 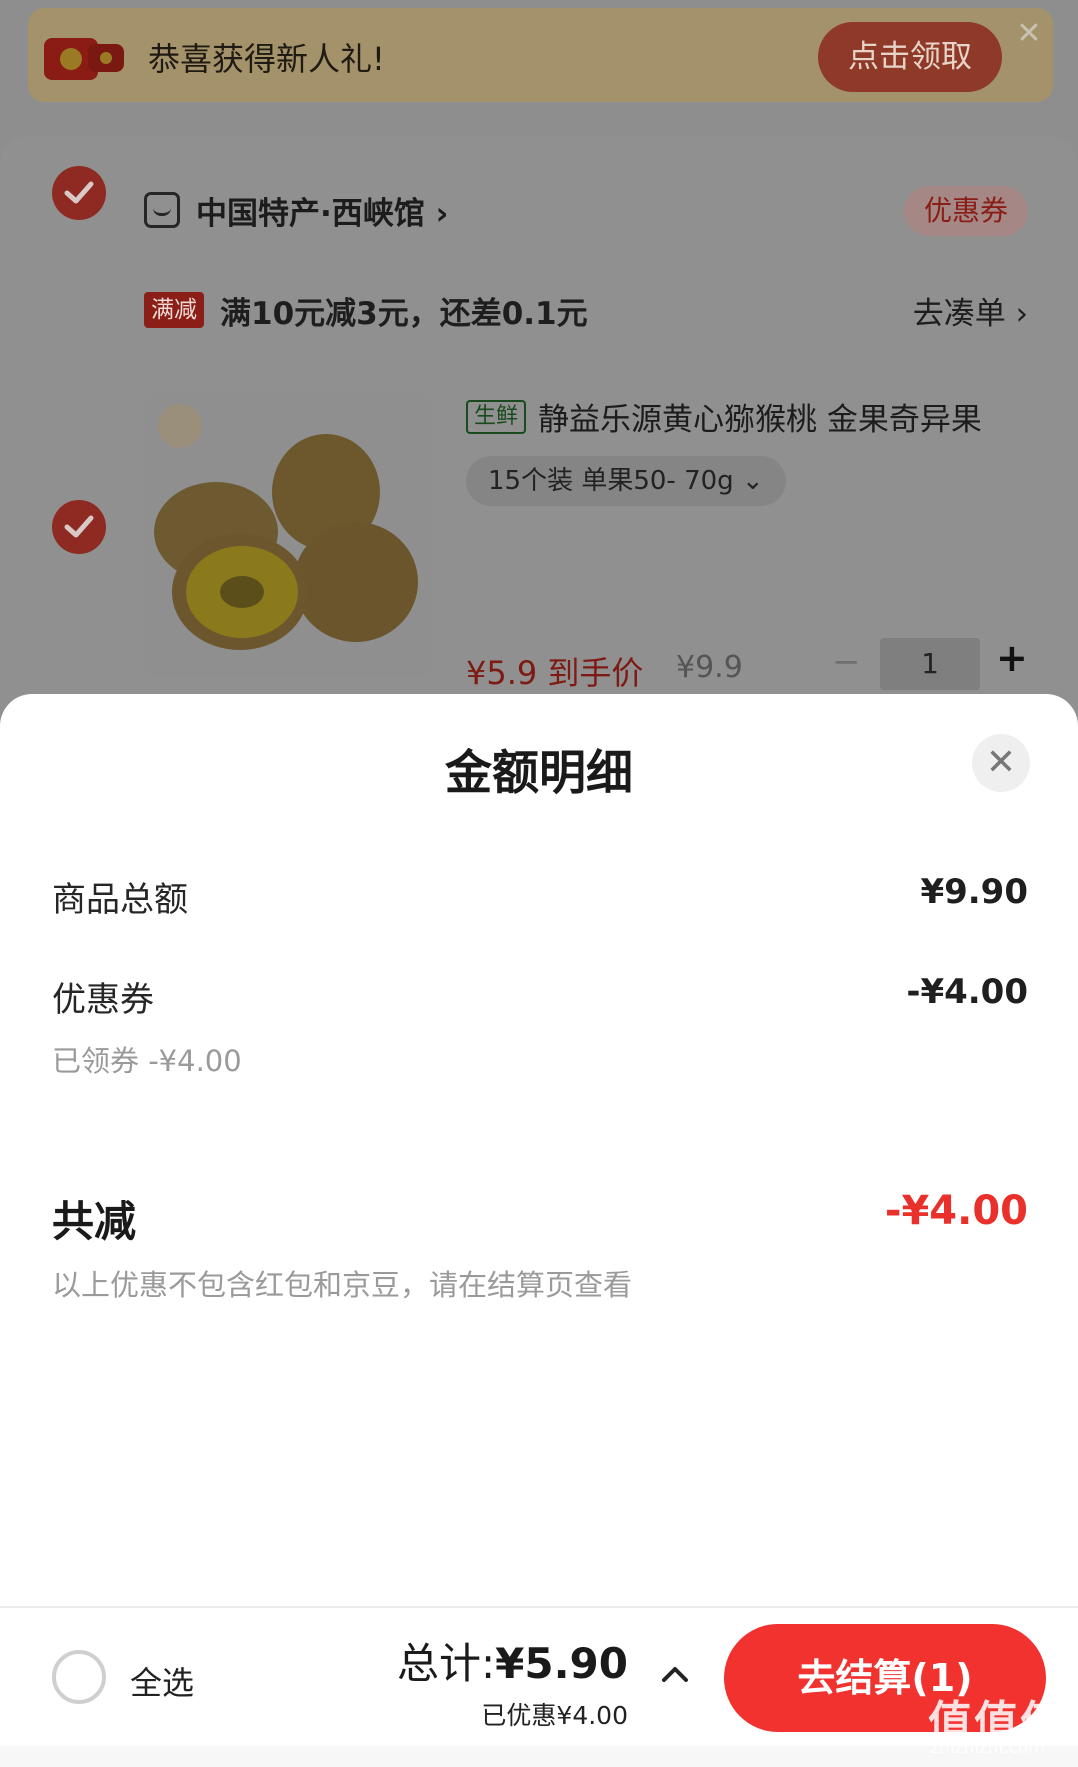 I want to click on newcomer-promo-banner: 恭喜获得新人礼! 点击领取 ✕, so click(x=540, y=55).